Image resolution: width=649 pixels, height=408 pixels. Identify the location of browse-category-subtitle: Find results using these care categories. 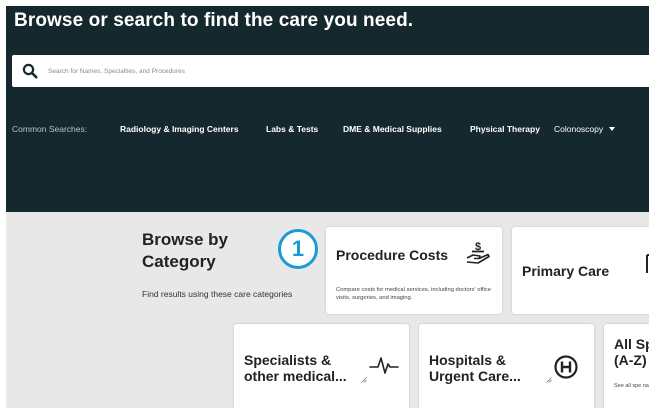
(217, 294).